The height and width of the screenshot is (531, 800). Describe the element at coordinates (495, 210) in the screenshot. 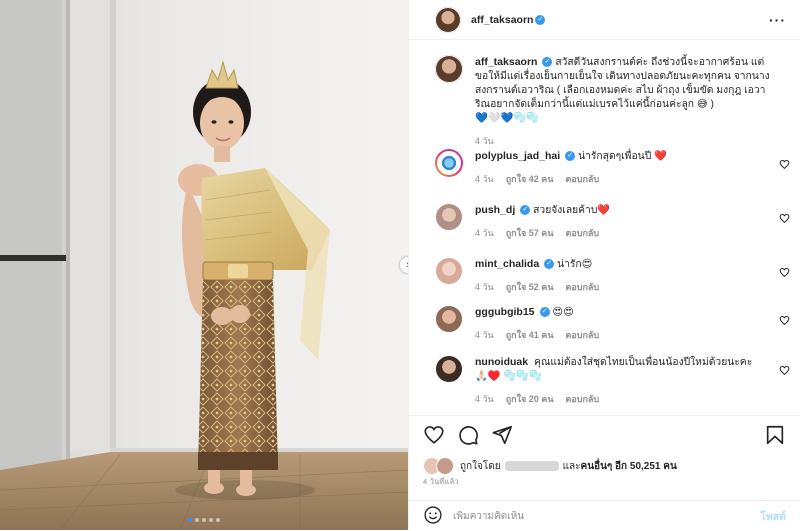

I see `commenter-username: push_dj` at that location.